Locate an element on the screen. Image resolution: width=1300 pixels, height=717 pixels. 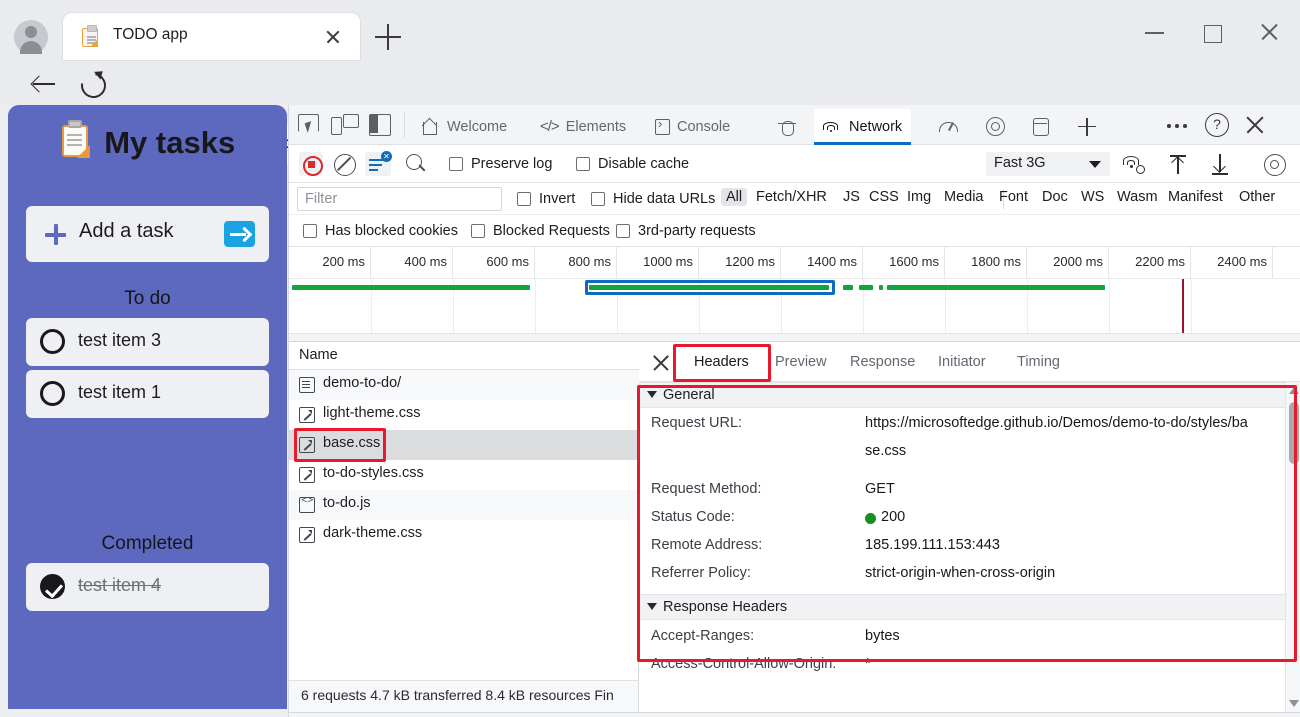
tab-memory is located at coordinates (995, 126).